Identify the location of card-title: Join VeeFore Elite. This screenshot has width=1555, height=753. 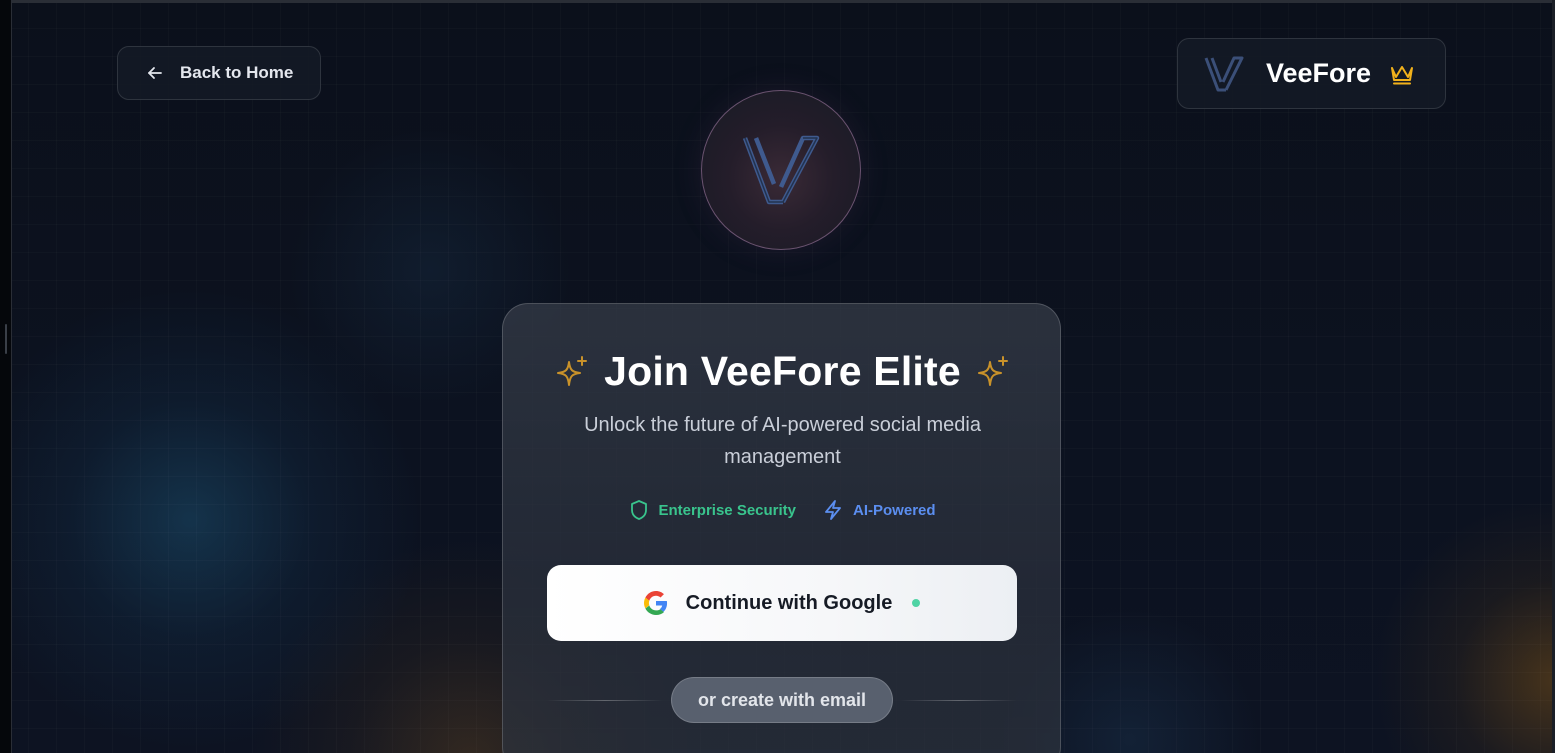
(782, 371).